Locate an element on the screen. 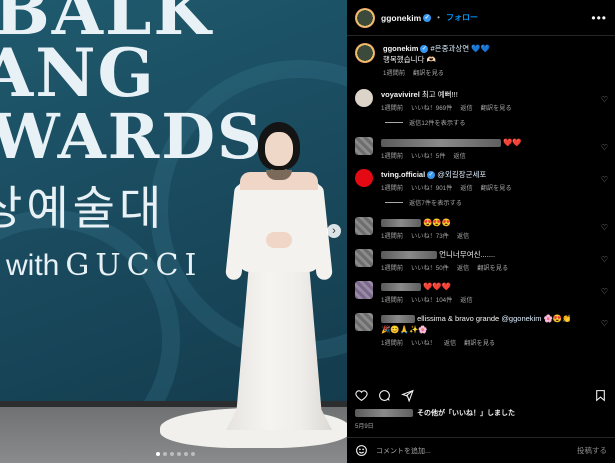 This screenshot has width=615, height=463. likes-text: その他が「いいね！」しました is located at coordinates (466, 413).